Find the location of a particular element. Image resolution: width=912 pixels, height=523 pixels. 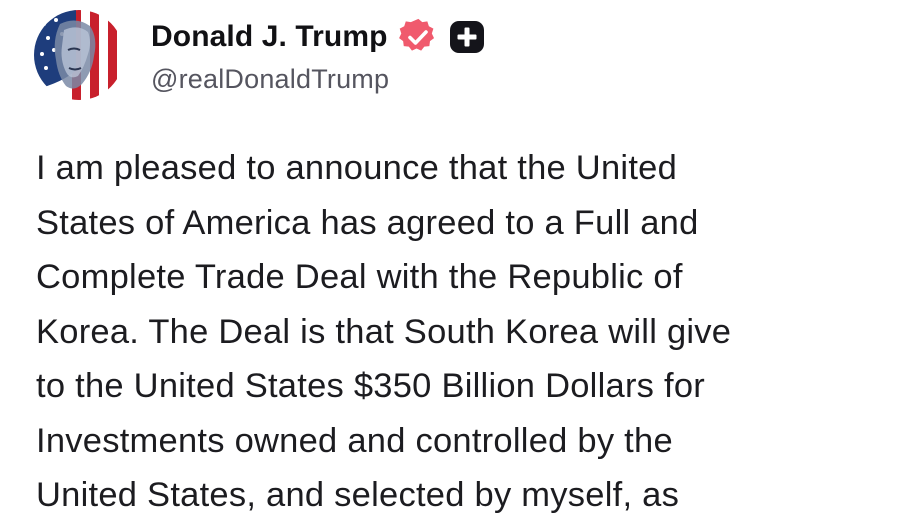

avatar-image is located at coordinates (79, 55).